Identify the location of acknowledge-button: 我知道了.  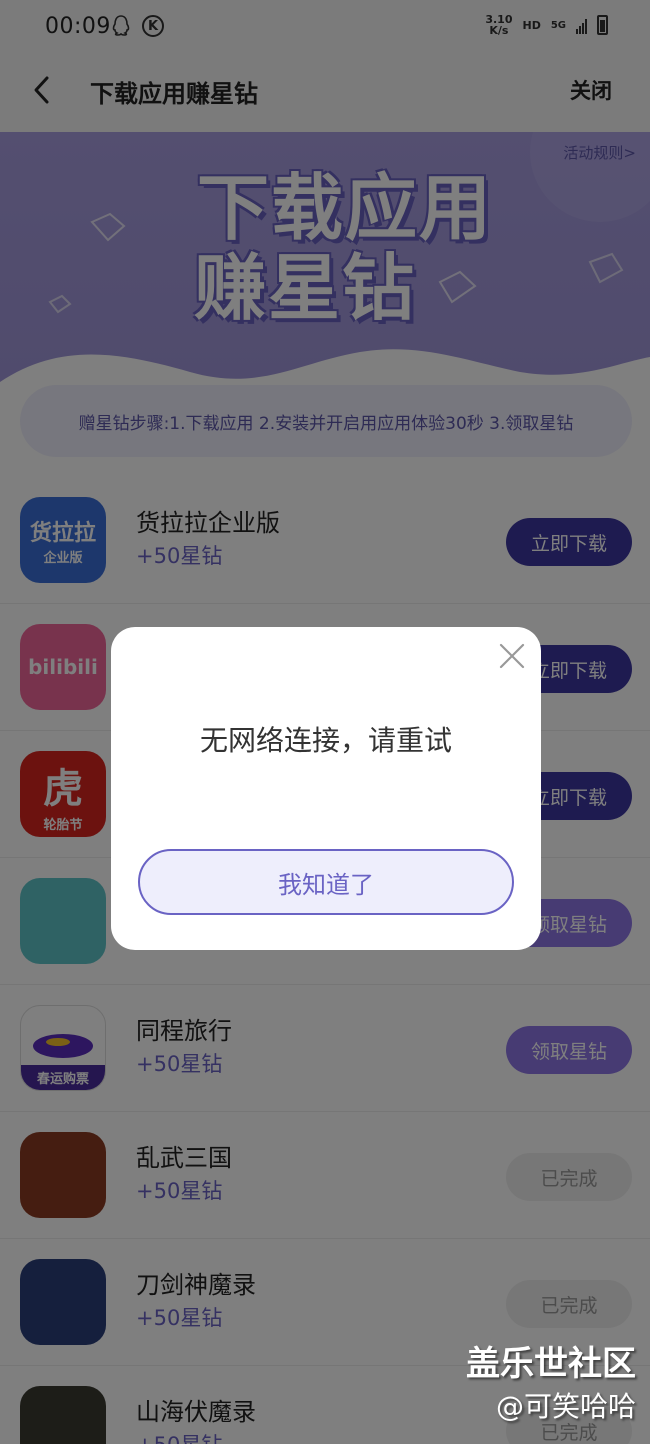
(326, 882).